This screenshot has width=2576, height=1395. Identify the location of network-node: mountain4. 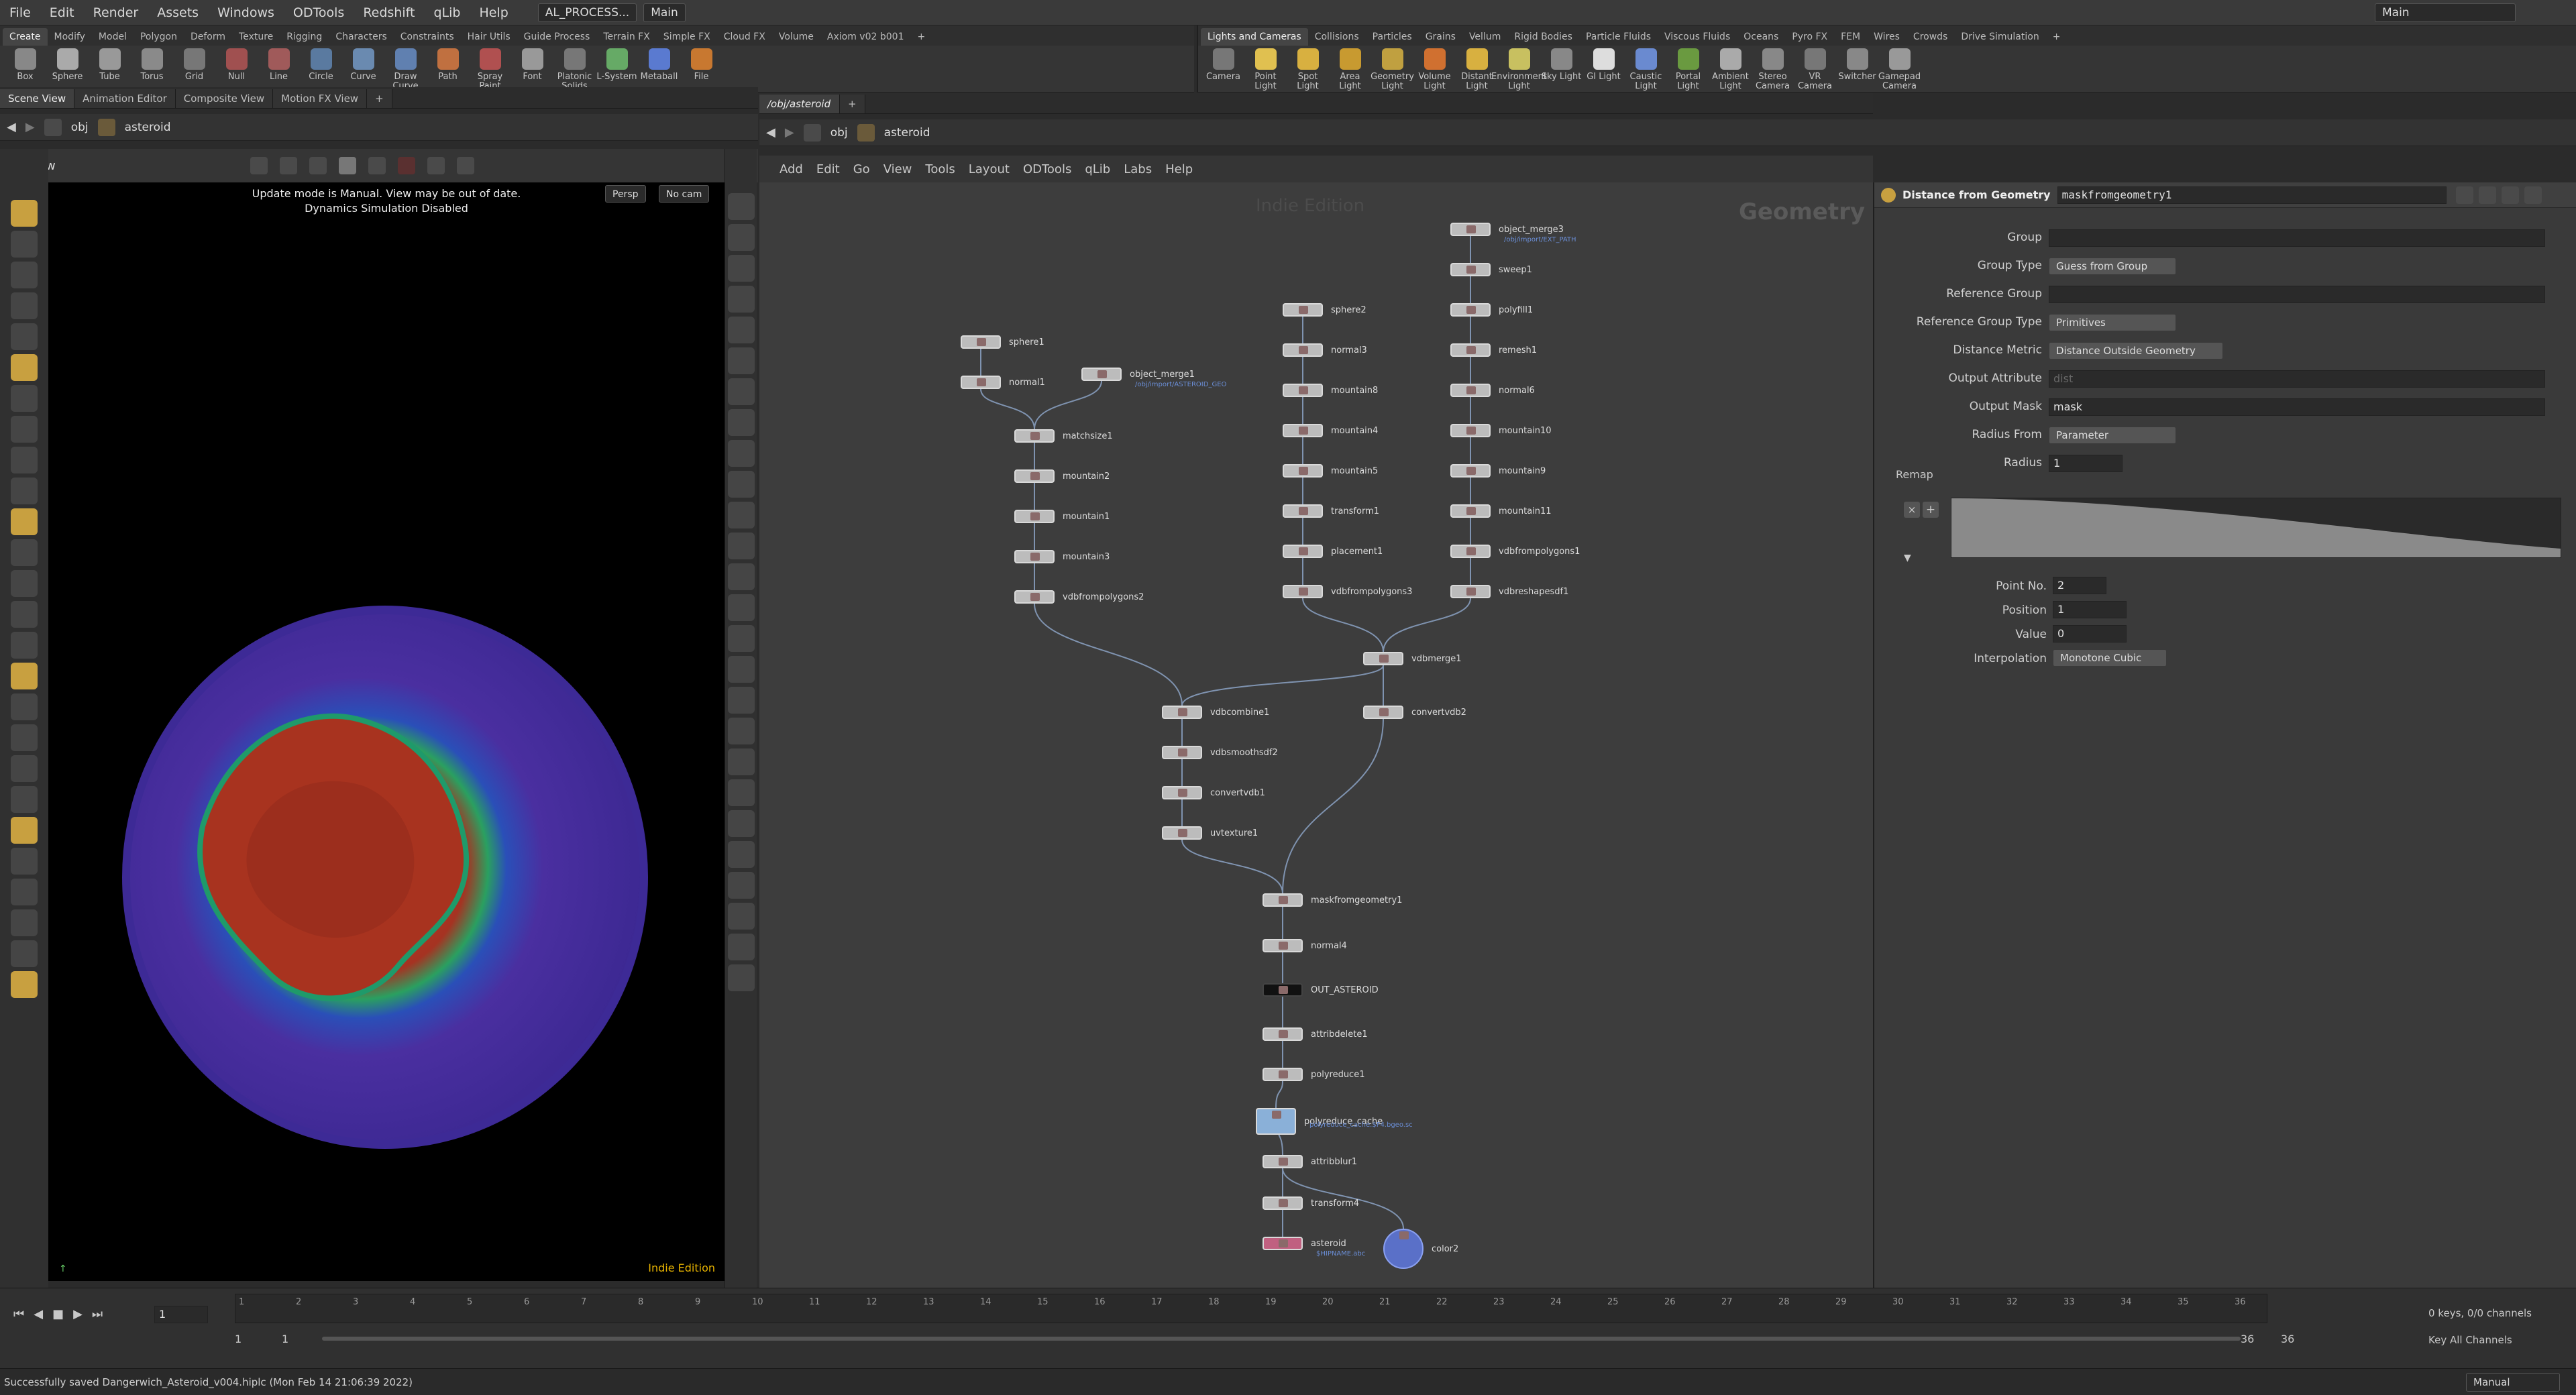
(1330, 430).